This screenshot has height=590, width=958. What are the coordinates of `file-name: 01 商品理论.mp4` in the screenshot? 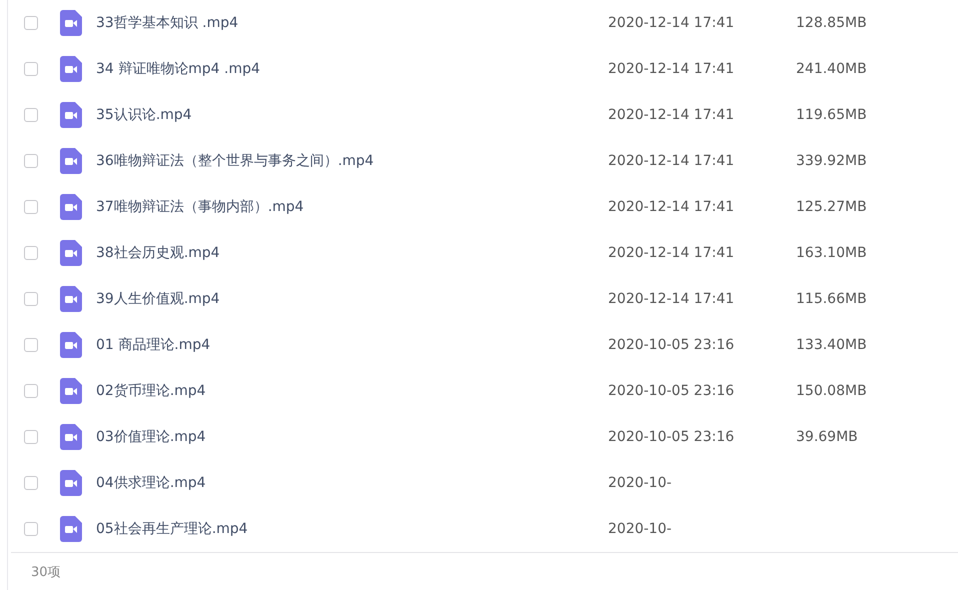 It's located at (352, 345).